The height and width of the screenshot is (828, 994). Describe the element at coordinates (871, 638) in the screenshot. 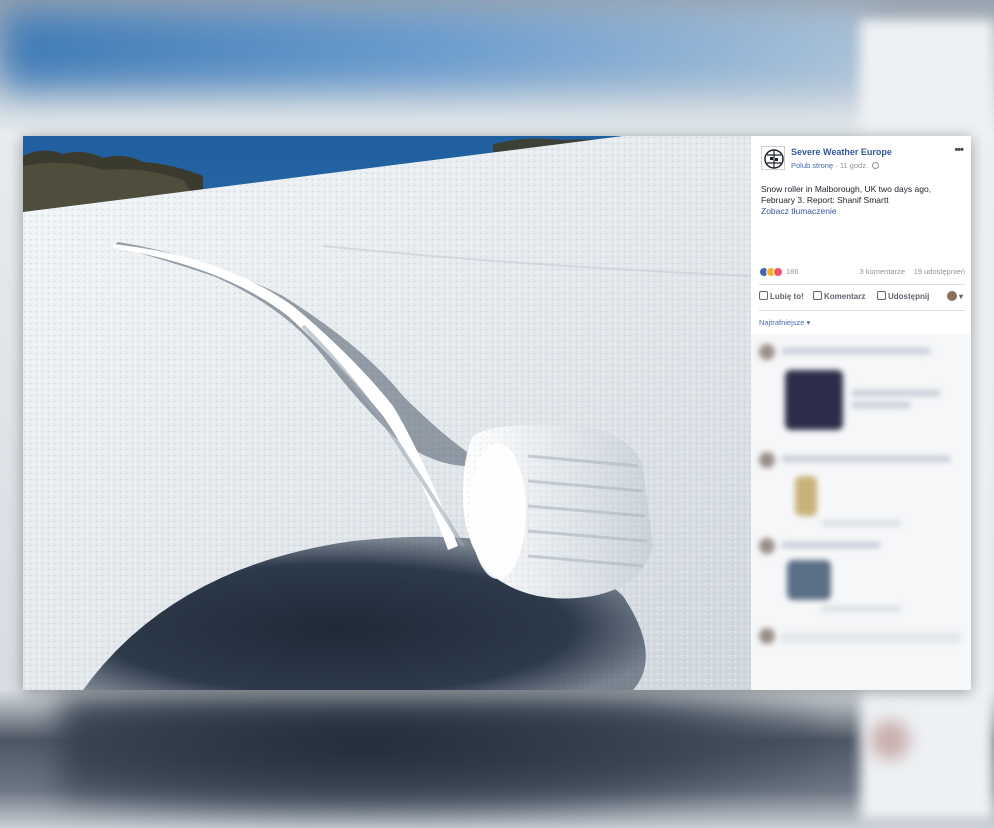

I see `comment-input-blur` at that location.